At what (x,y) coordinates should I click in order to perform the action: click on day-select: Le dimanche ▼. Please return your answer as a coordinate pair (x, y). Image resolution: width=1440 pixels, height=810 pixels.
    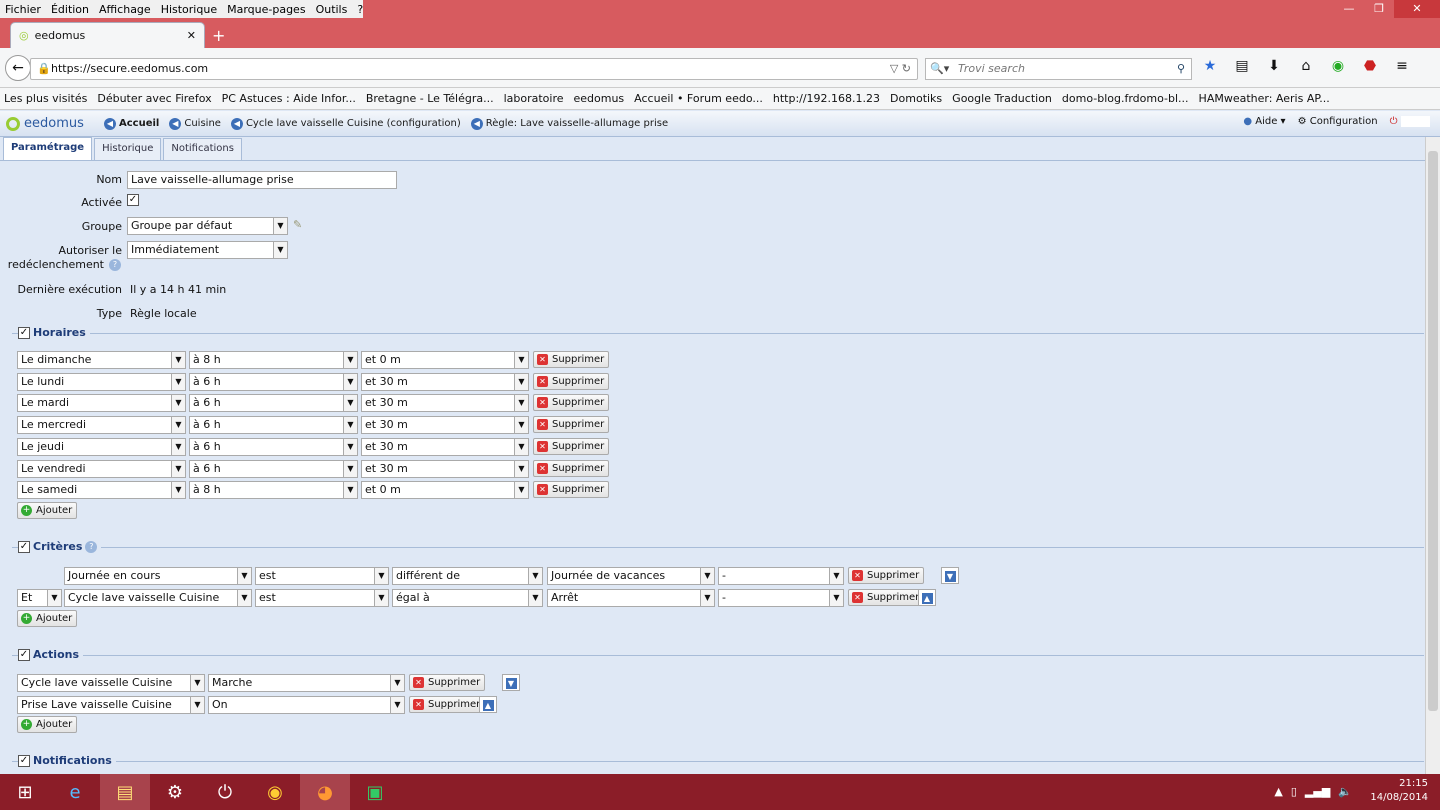
    Looking at the image, I should click on (101, 360).